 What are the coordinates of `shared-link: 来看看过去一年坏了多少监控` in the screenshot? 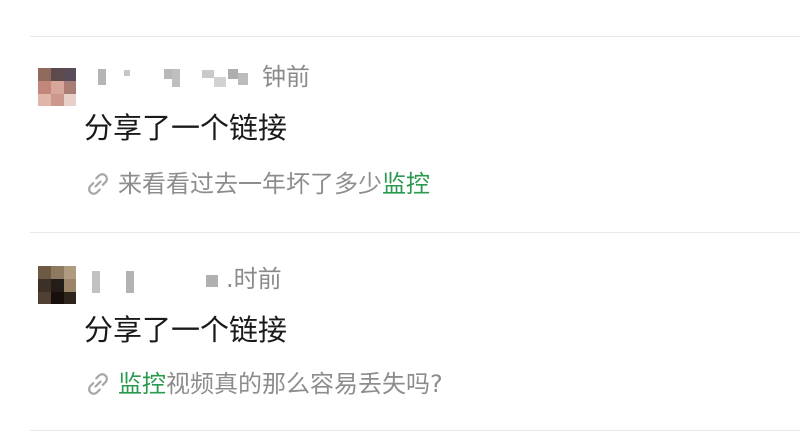 It's located at (257, 184).